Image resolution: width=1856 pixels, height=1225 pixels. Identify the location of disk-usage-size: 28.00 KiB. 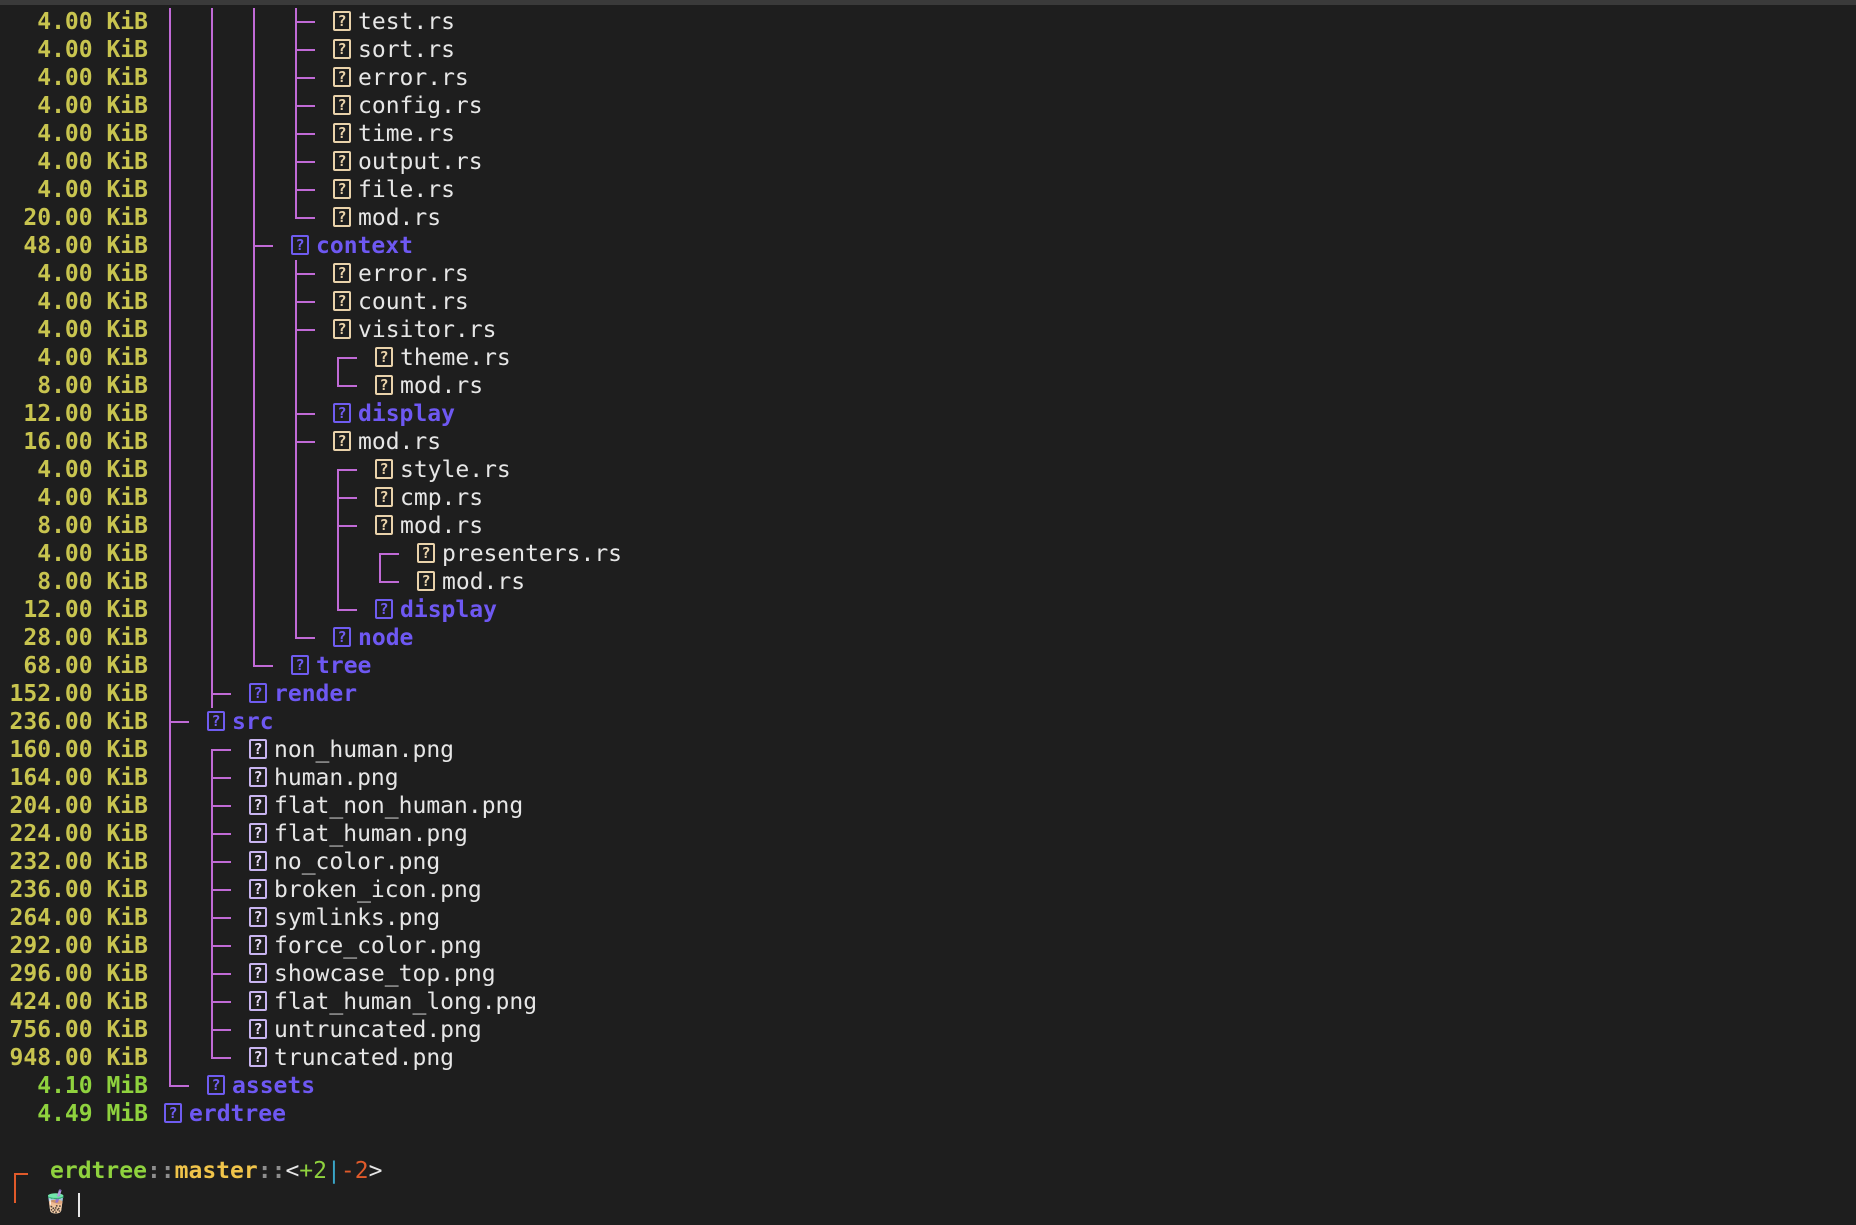
(85, 638).